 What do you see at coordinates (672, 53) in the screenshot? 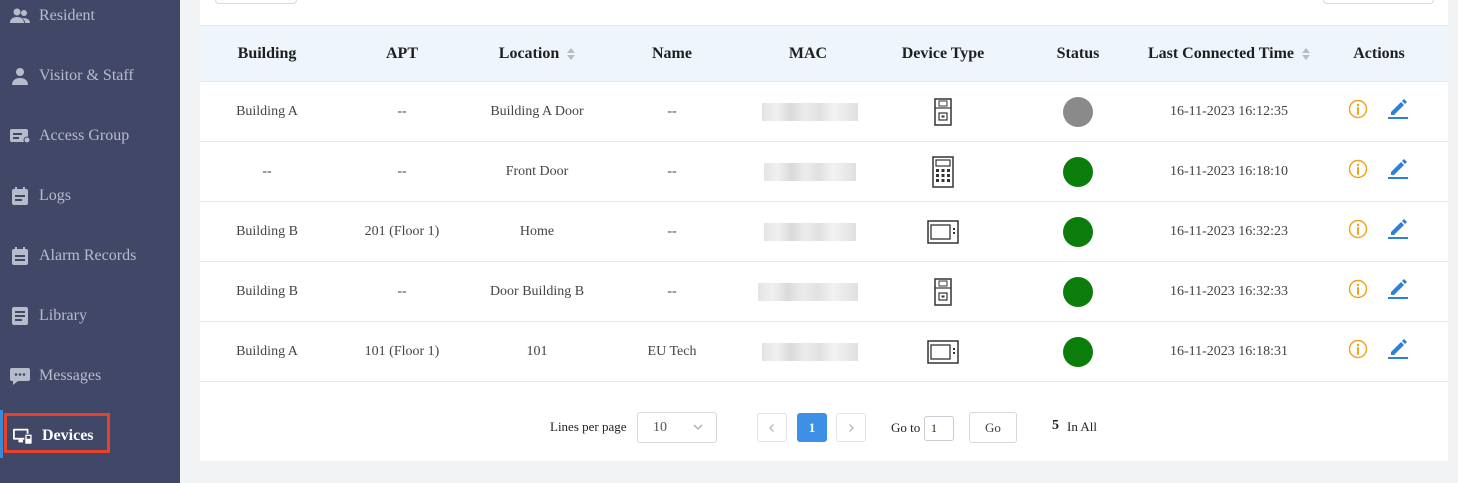
I see `column-header-name: Name` at bounding box center [672, 53].